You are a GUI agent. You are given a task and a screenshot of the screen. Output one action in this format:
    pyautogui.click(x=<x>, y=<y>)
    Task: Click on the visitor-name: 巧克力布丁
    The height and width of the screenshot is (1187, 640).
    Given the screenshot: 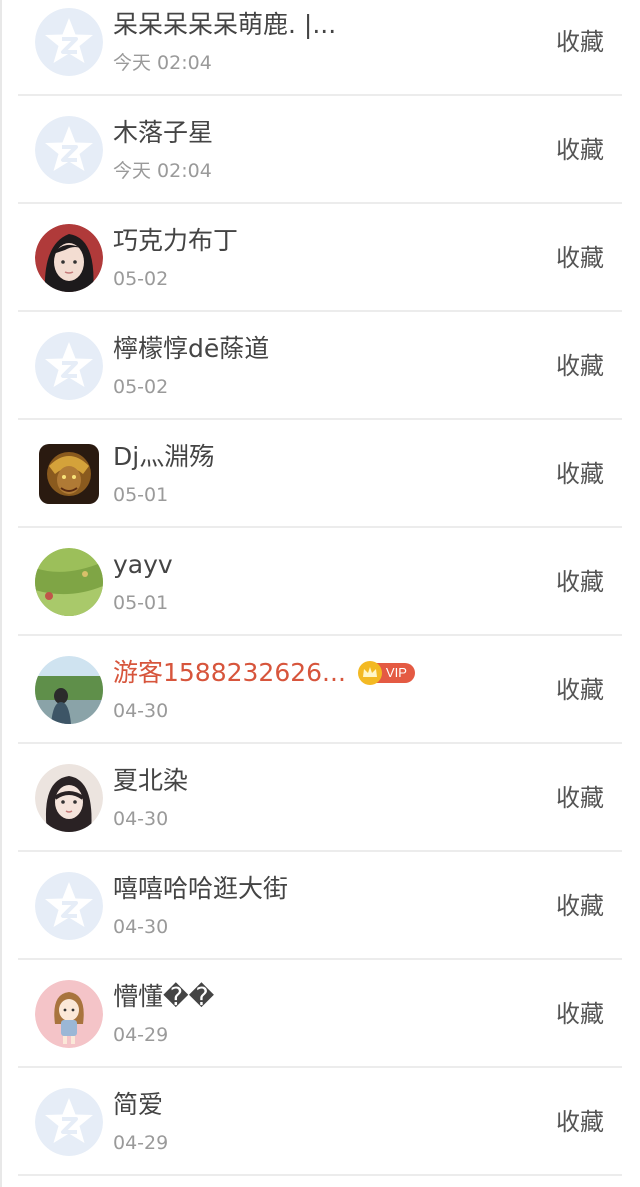 What is the action you would take?
    pyautogui.click(x=175, y=241)
    